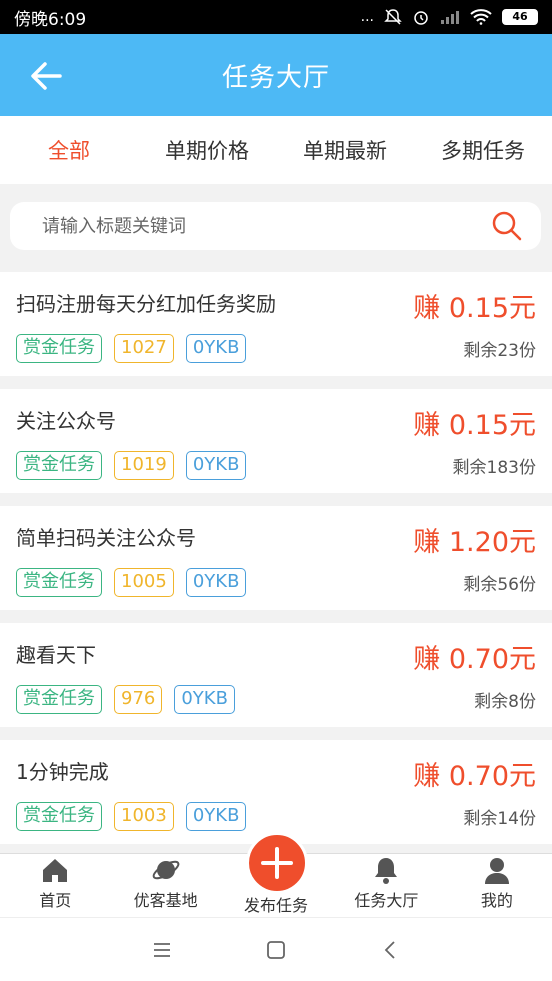 This screenshot has height=981, width=552. I want to click on nav-hall-label: 任务大厅, so click(386, 900).